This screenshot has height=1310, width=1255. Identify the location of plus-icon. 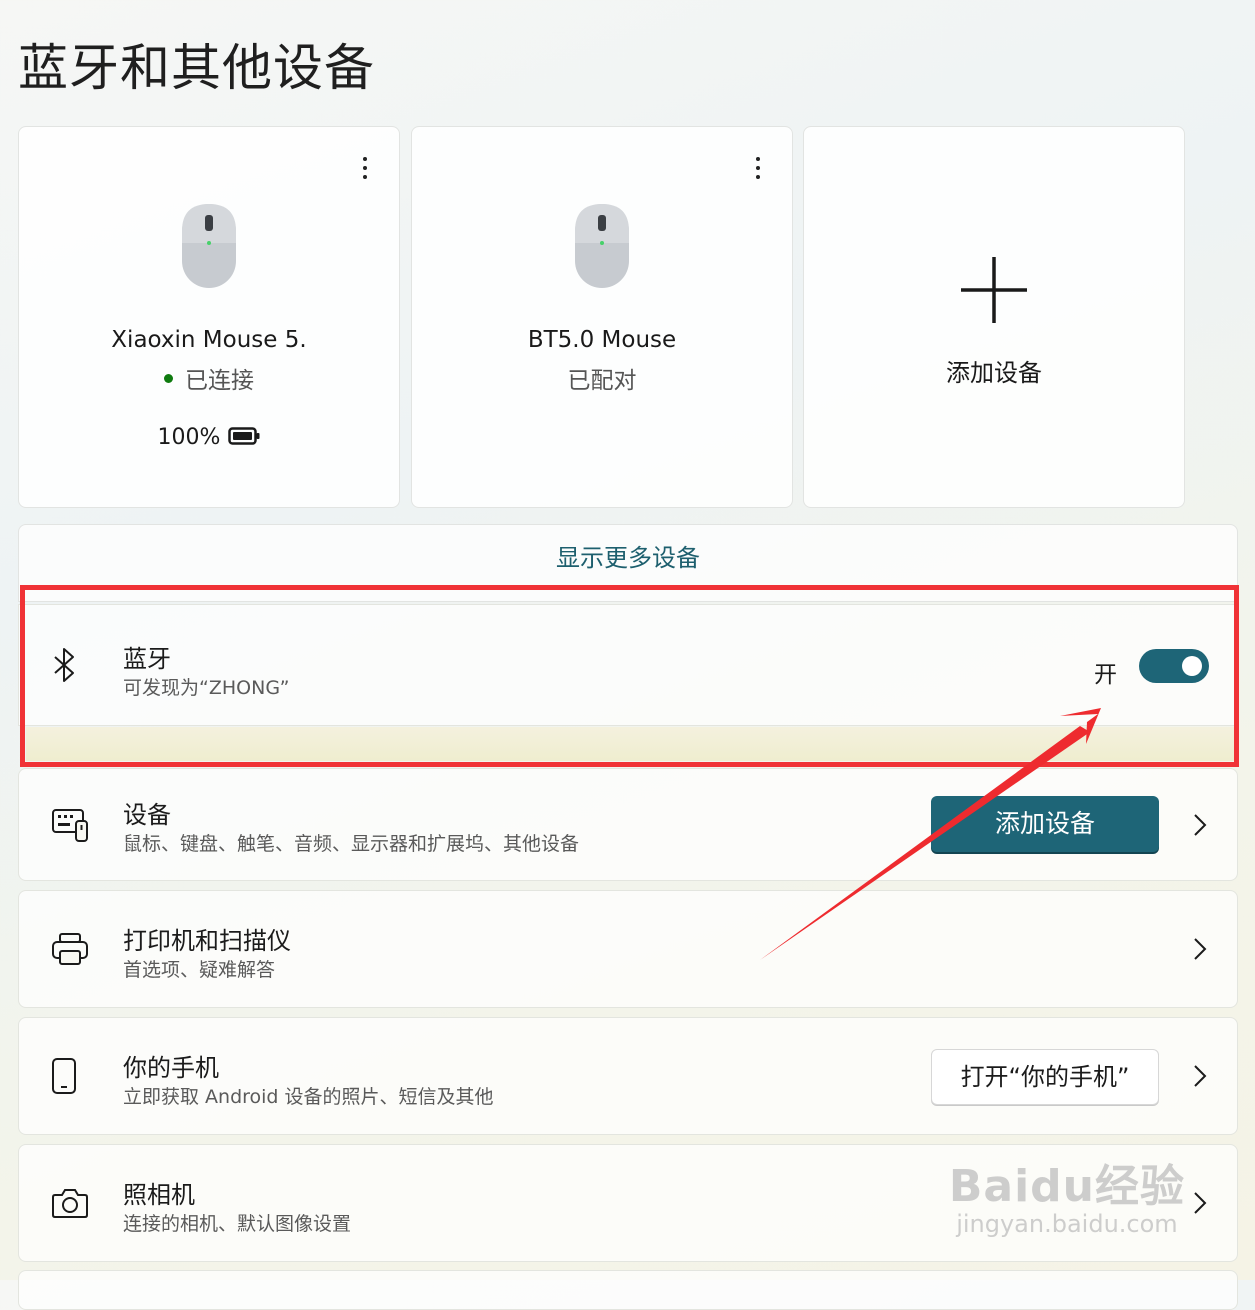
(994, 290).